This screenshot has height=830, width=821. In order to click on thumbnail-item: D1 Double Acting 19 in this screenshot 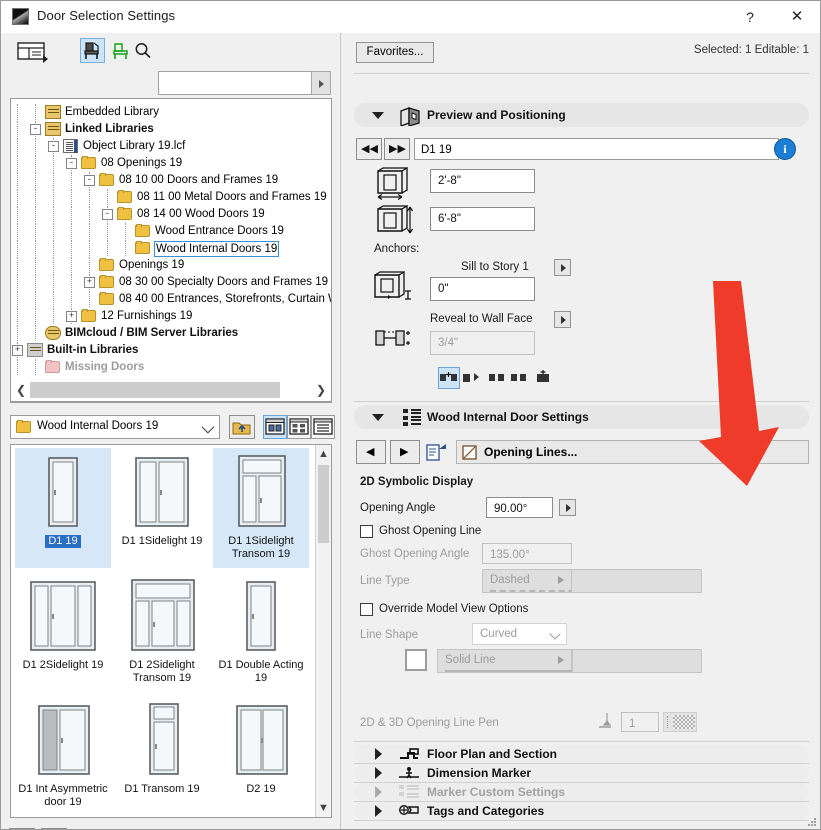, I will do `click(261, 632)`.